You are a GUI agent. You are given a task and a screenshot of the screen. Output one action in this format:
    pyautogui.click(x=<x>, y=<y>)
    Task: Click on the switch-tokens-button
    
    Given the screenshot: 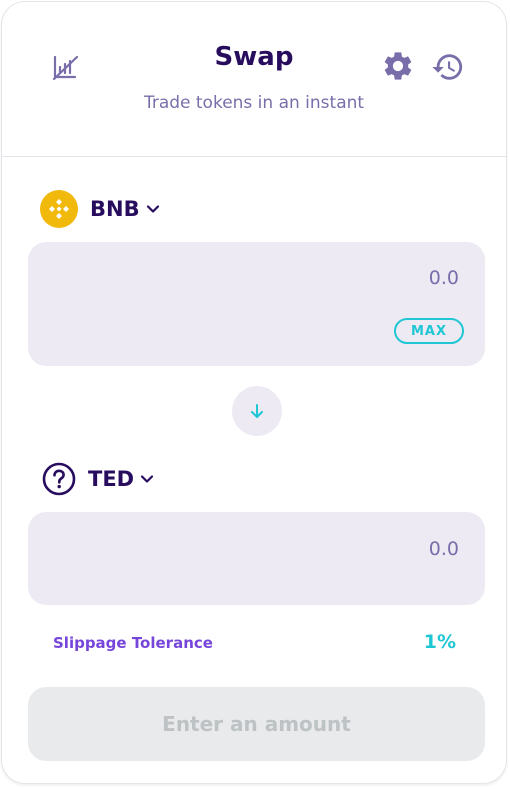 What is the action you would take?
    pyautogui.click(x=257, y=411)
    